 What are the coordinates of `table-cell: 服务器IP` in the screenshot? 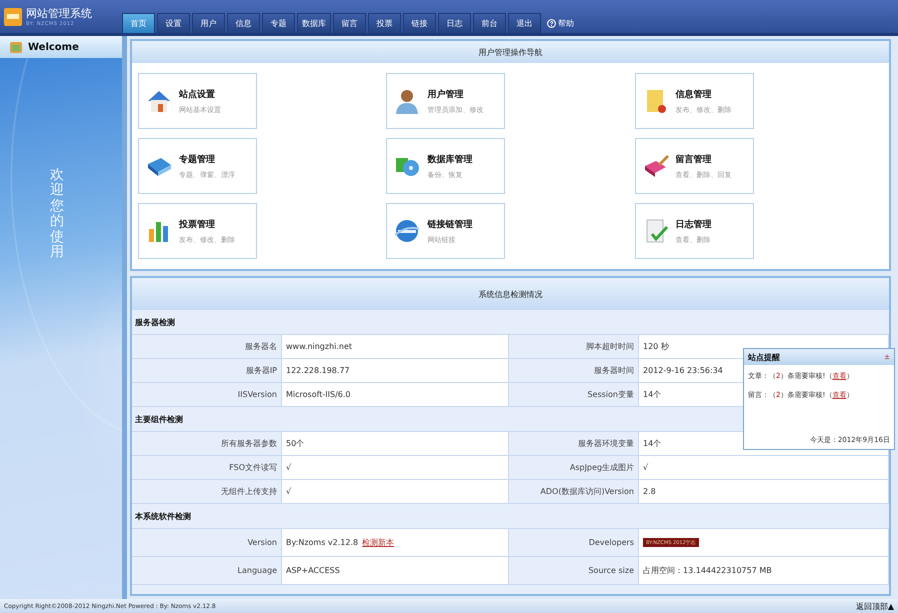 It's located at (207, 371).